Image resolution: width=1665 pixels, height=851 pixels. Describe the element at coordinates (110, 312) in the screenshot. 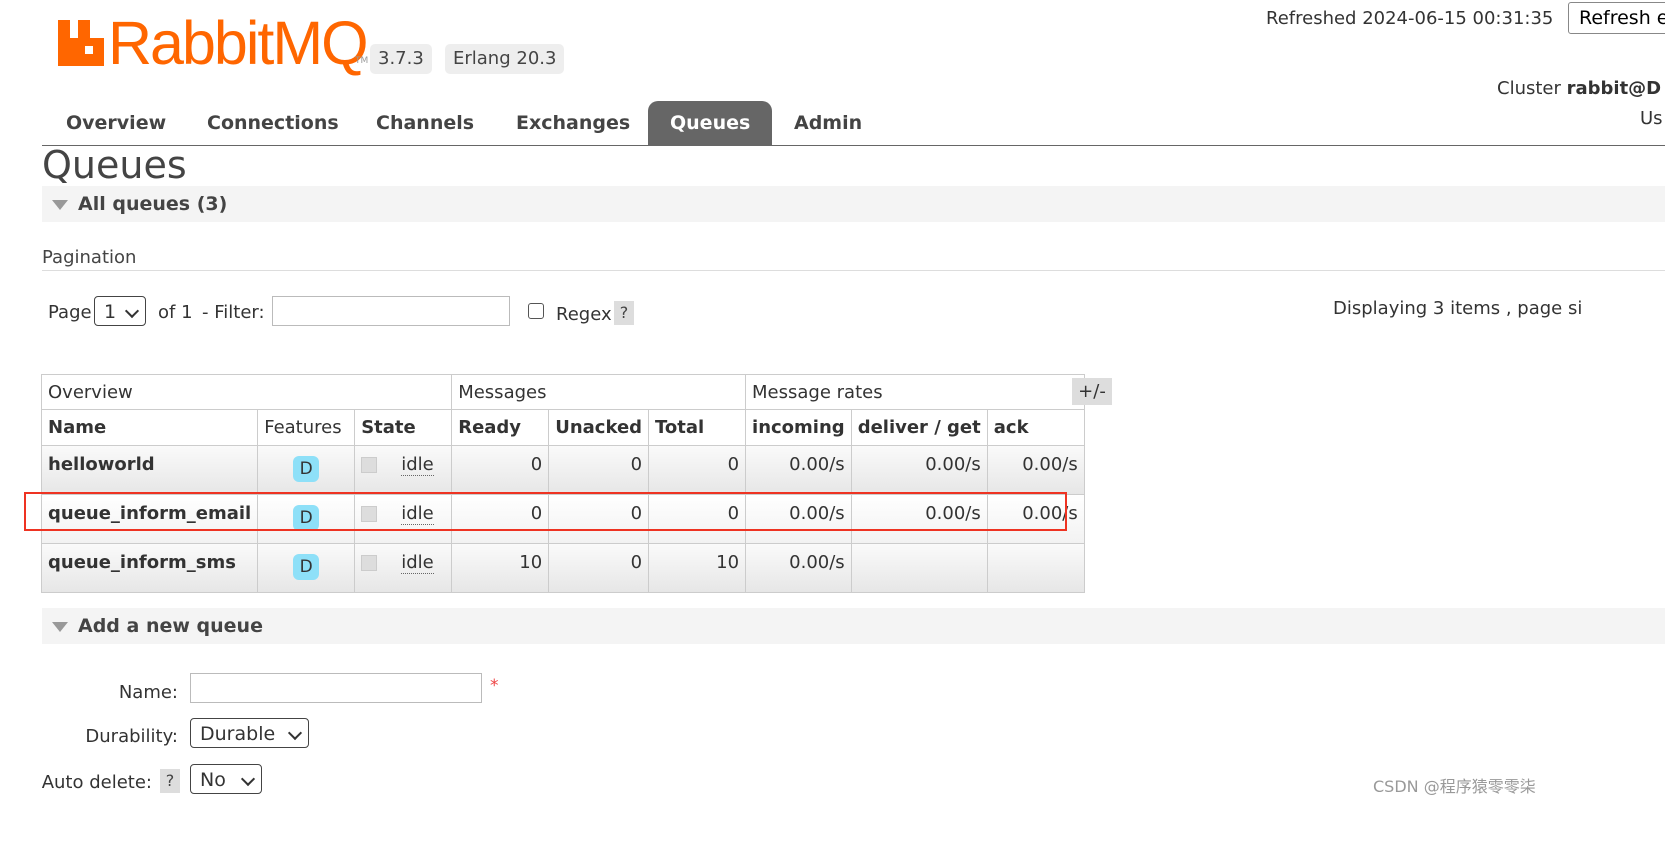

I see `page-select-value: 1` at that location.